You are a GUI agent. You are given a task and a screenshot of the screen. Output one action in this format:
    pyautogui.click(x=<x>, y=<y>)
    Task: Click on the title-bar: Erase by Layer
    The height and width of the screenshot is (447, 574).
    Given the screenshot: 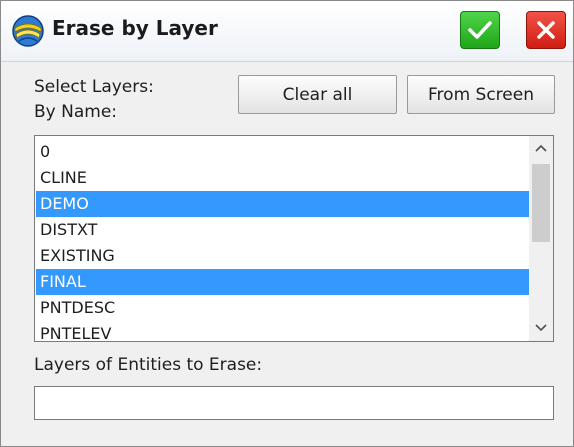 What is the action you would take?
    pyautogui.click(x=287, y=31)
    